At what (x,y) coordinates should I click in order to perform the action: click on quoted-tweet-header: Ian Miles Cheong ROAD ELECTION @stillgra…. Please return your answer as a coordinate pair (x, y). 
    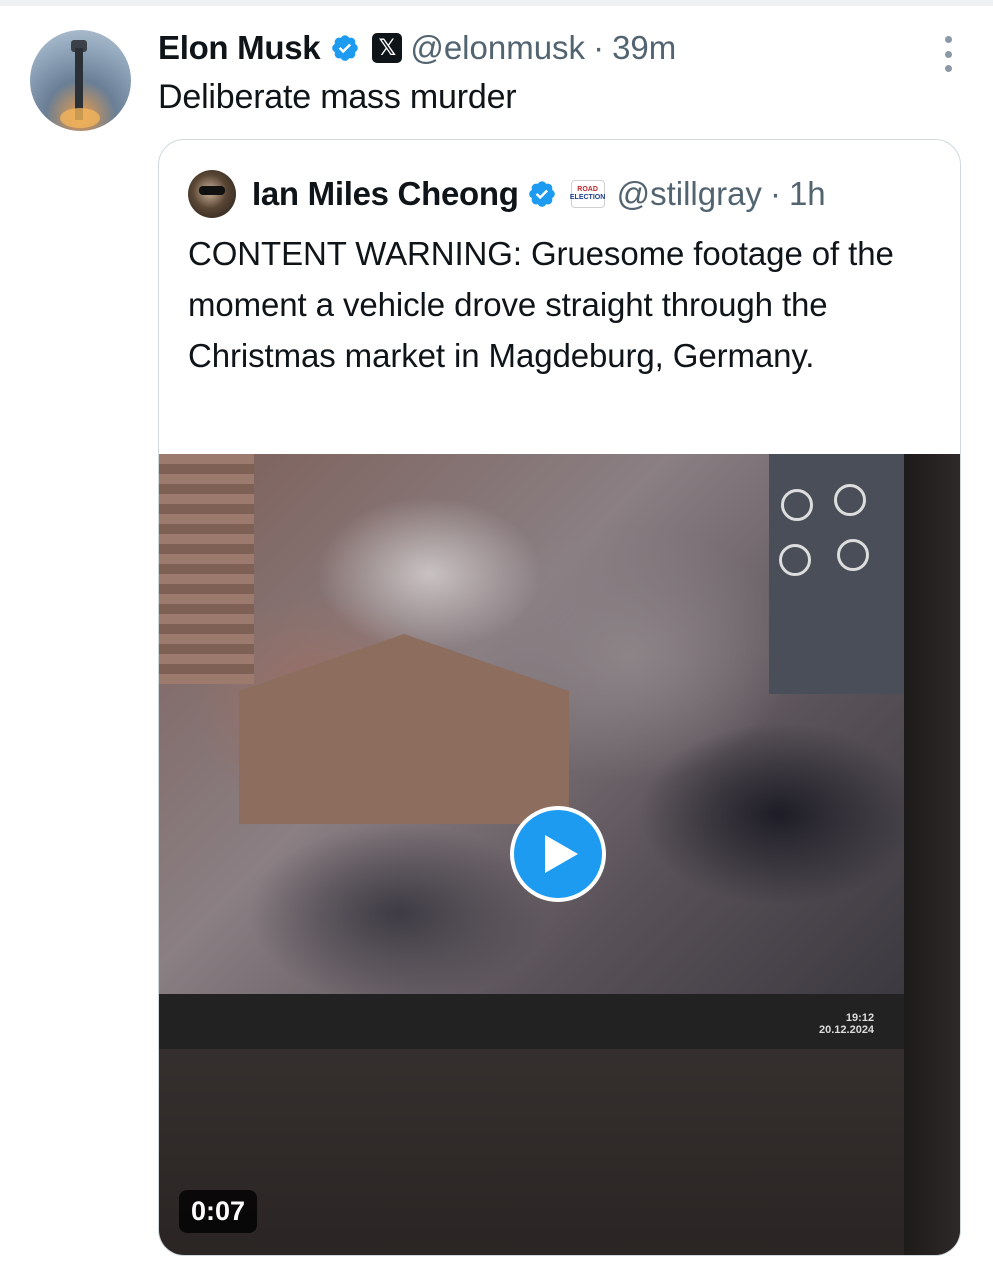
    Looking at the image, I should click on (507, 194).